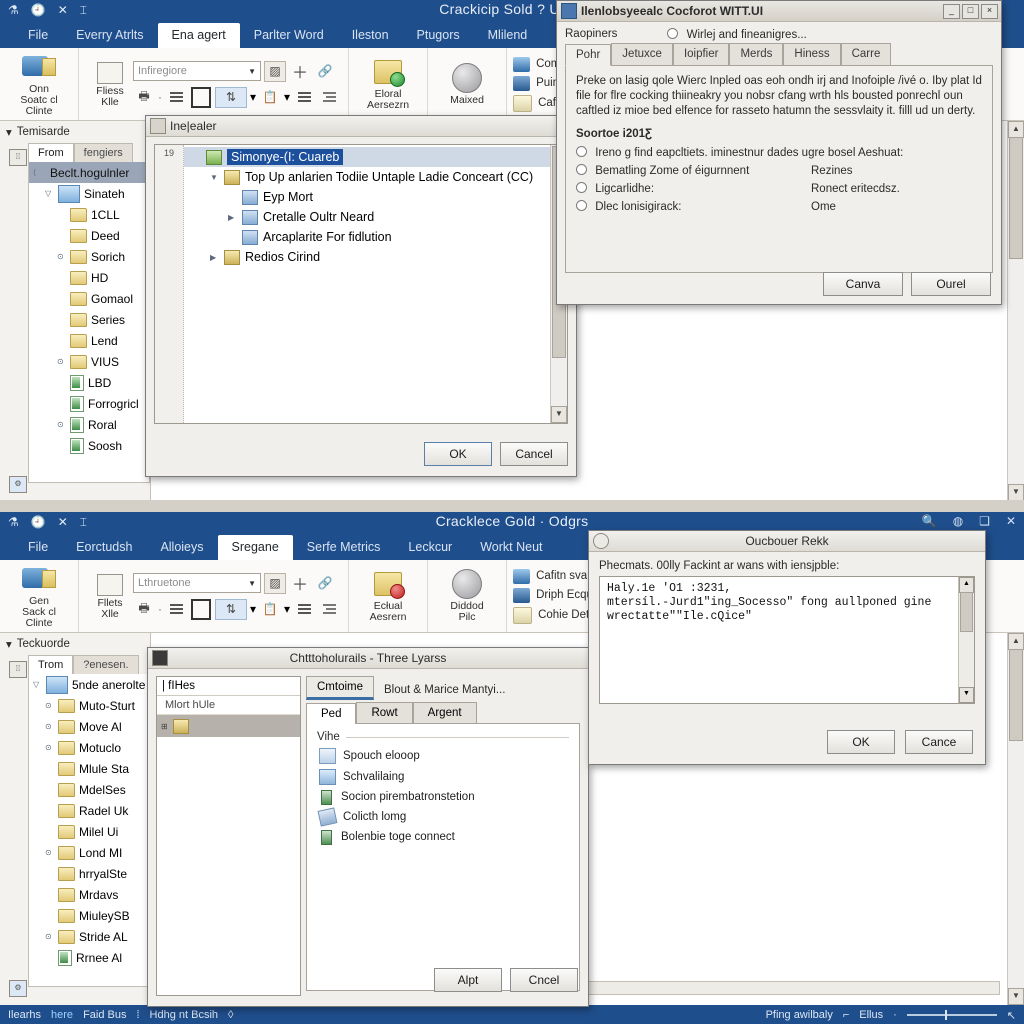 The image size is (1024, 1024). Describe the element at coordinates (1016, 996) in the screenshot. I see `b-scroll-down-icon: ▼` at that location.